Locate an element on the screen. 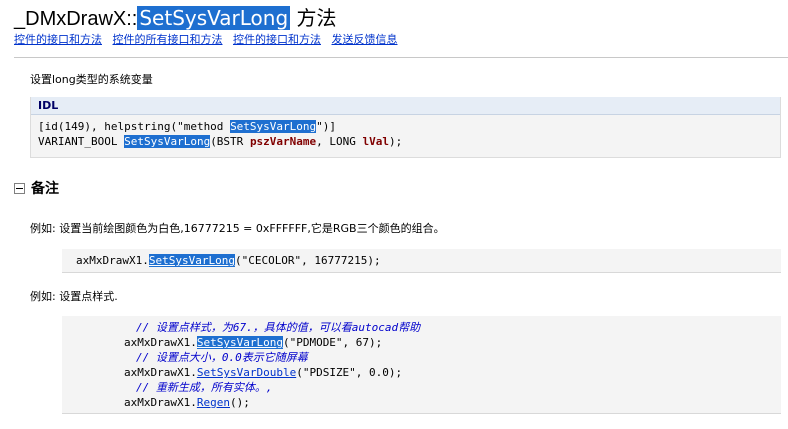 This screenshot has height=429, width=788. nav-link-all-interface-methods: 控件的所有接口和方法 is located at coordinates (168, 39).